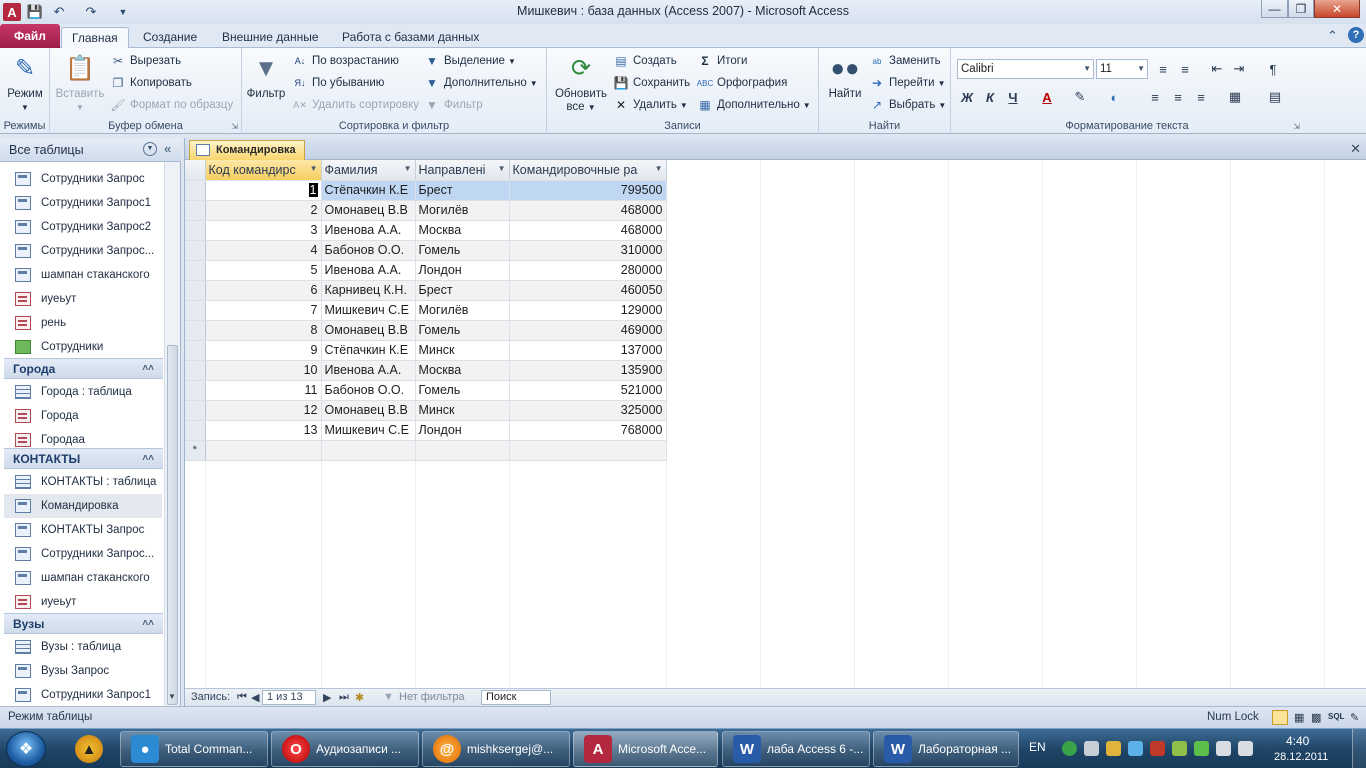  Describe the element at coordinates (1239, 69) in the screenshot. I see `increase-indent-icon: ⇥` at that location.